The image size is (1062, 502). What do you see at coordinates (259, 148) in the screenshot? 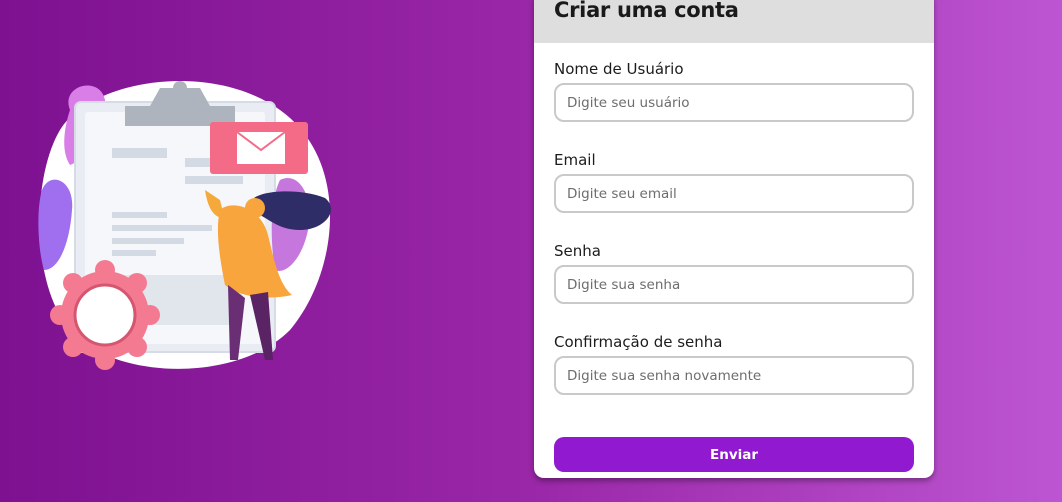
I see `envelope-icon` at bounding box center [259, 148].